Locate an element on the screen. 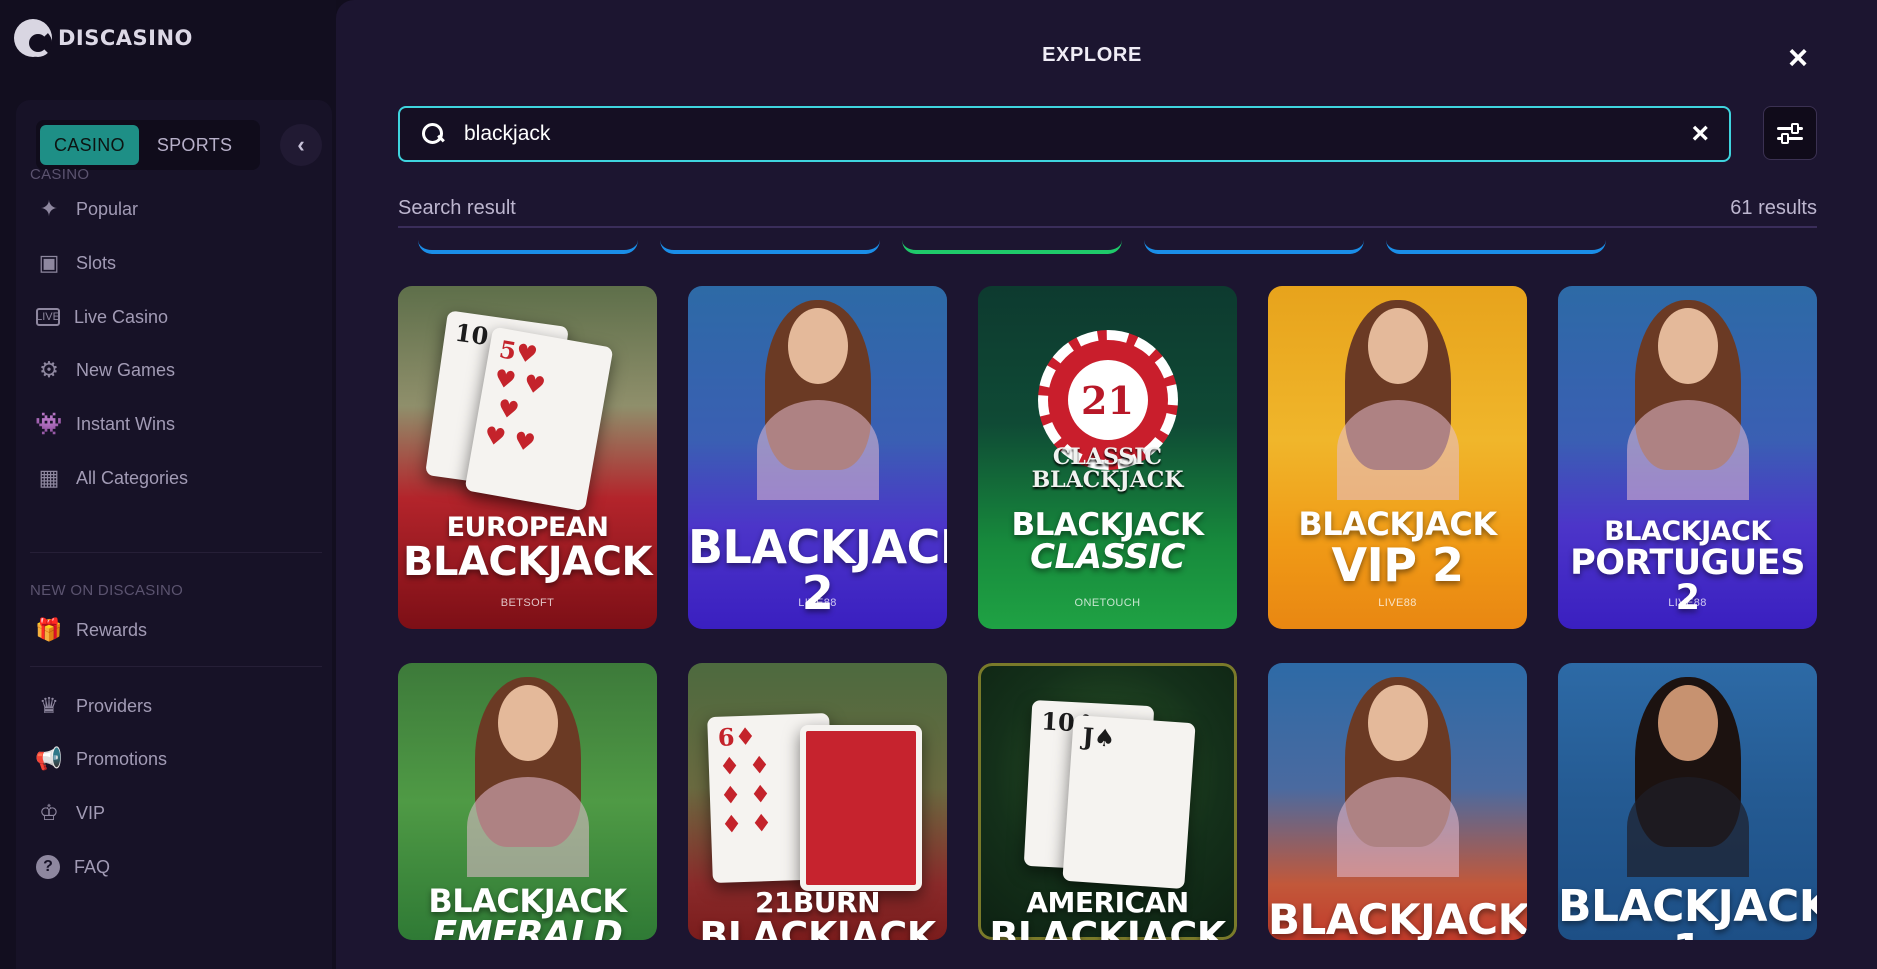 The width and height of the screenshot is (1877, 969). close-modal-button: × is located at coordinates (1798, 58).